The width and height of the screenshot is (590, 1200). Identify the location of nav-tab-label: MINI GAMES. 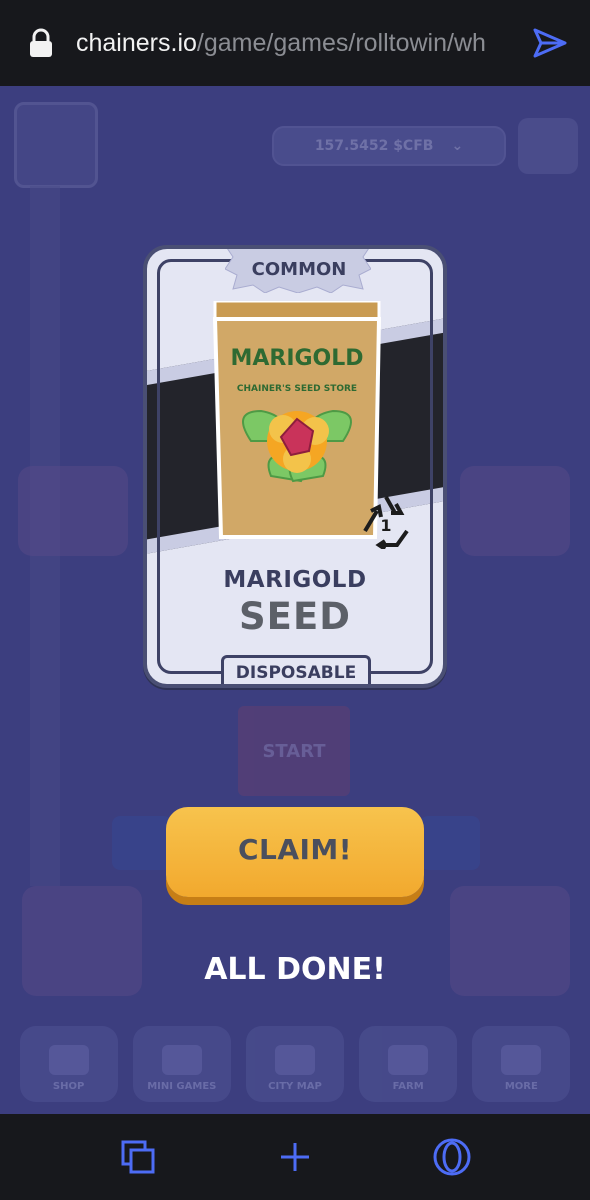
(182, 1086).